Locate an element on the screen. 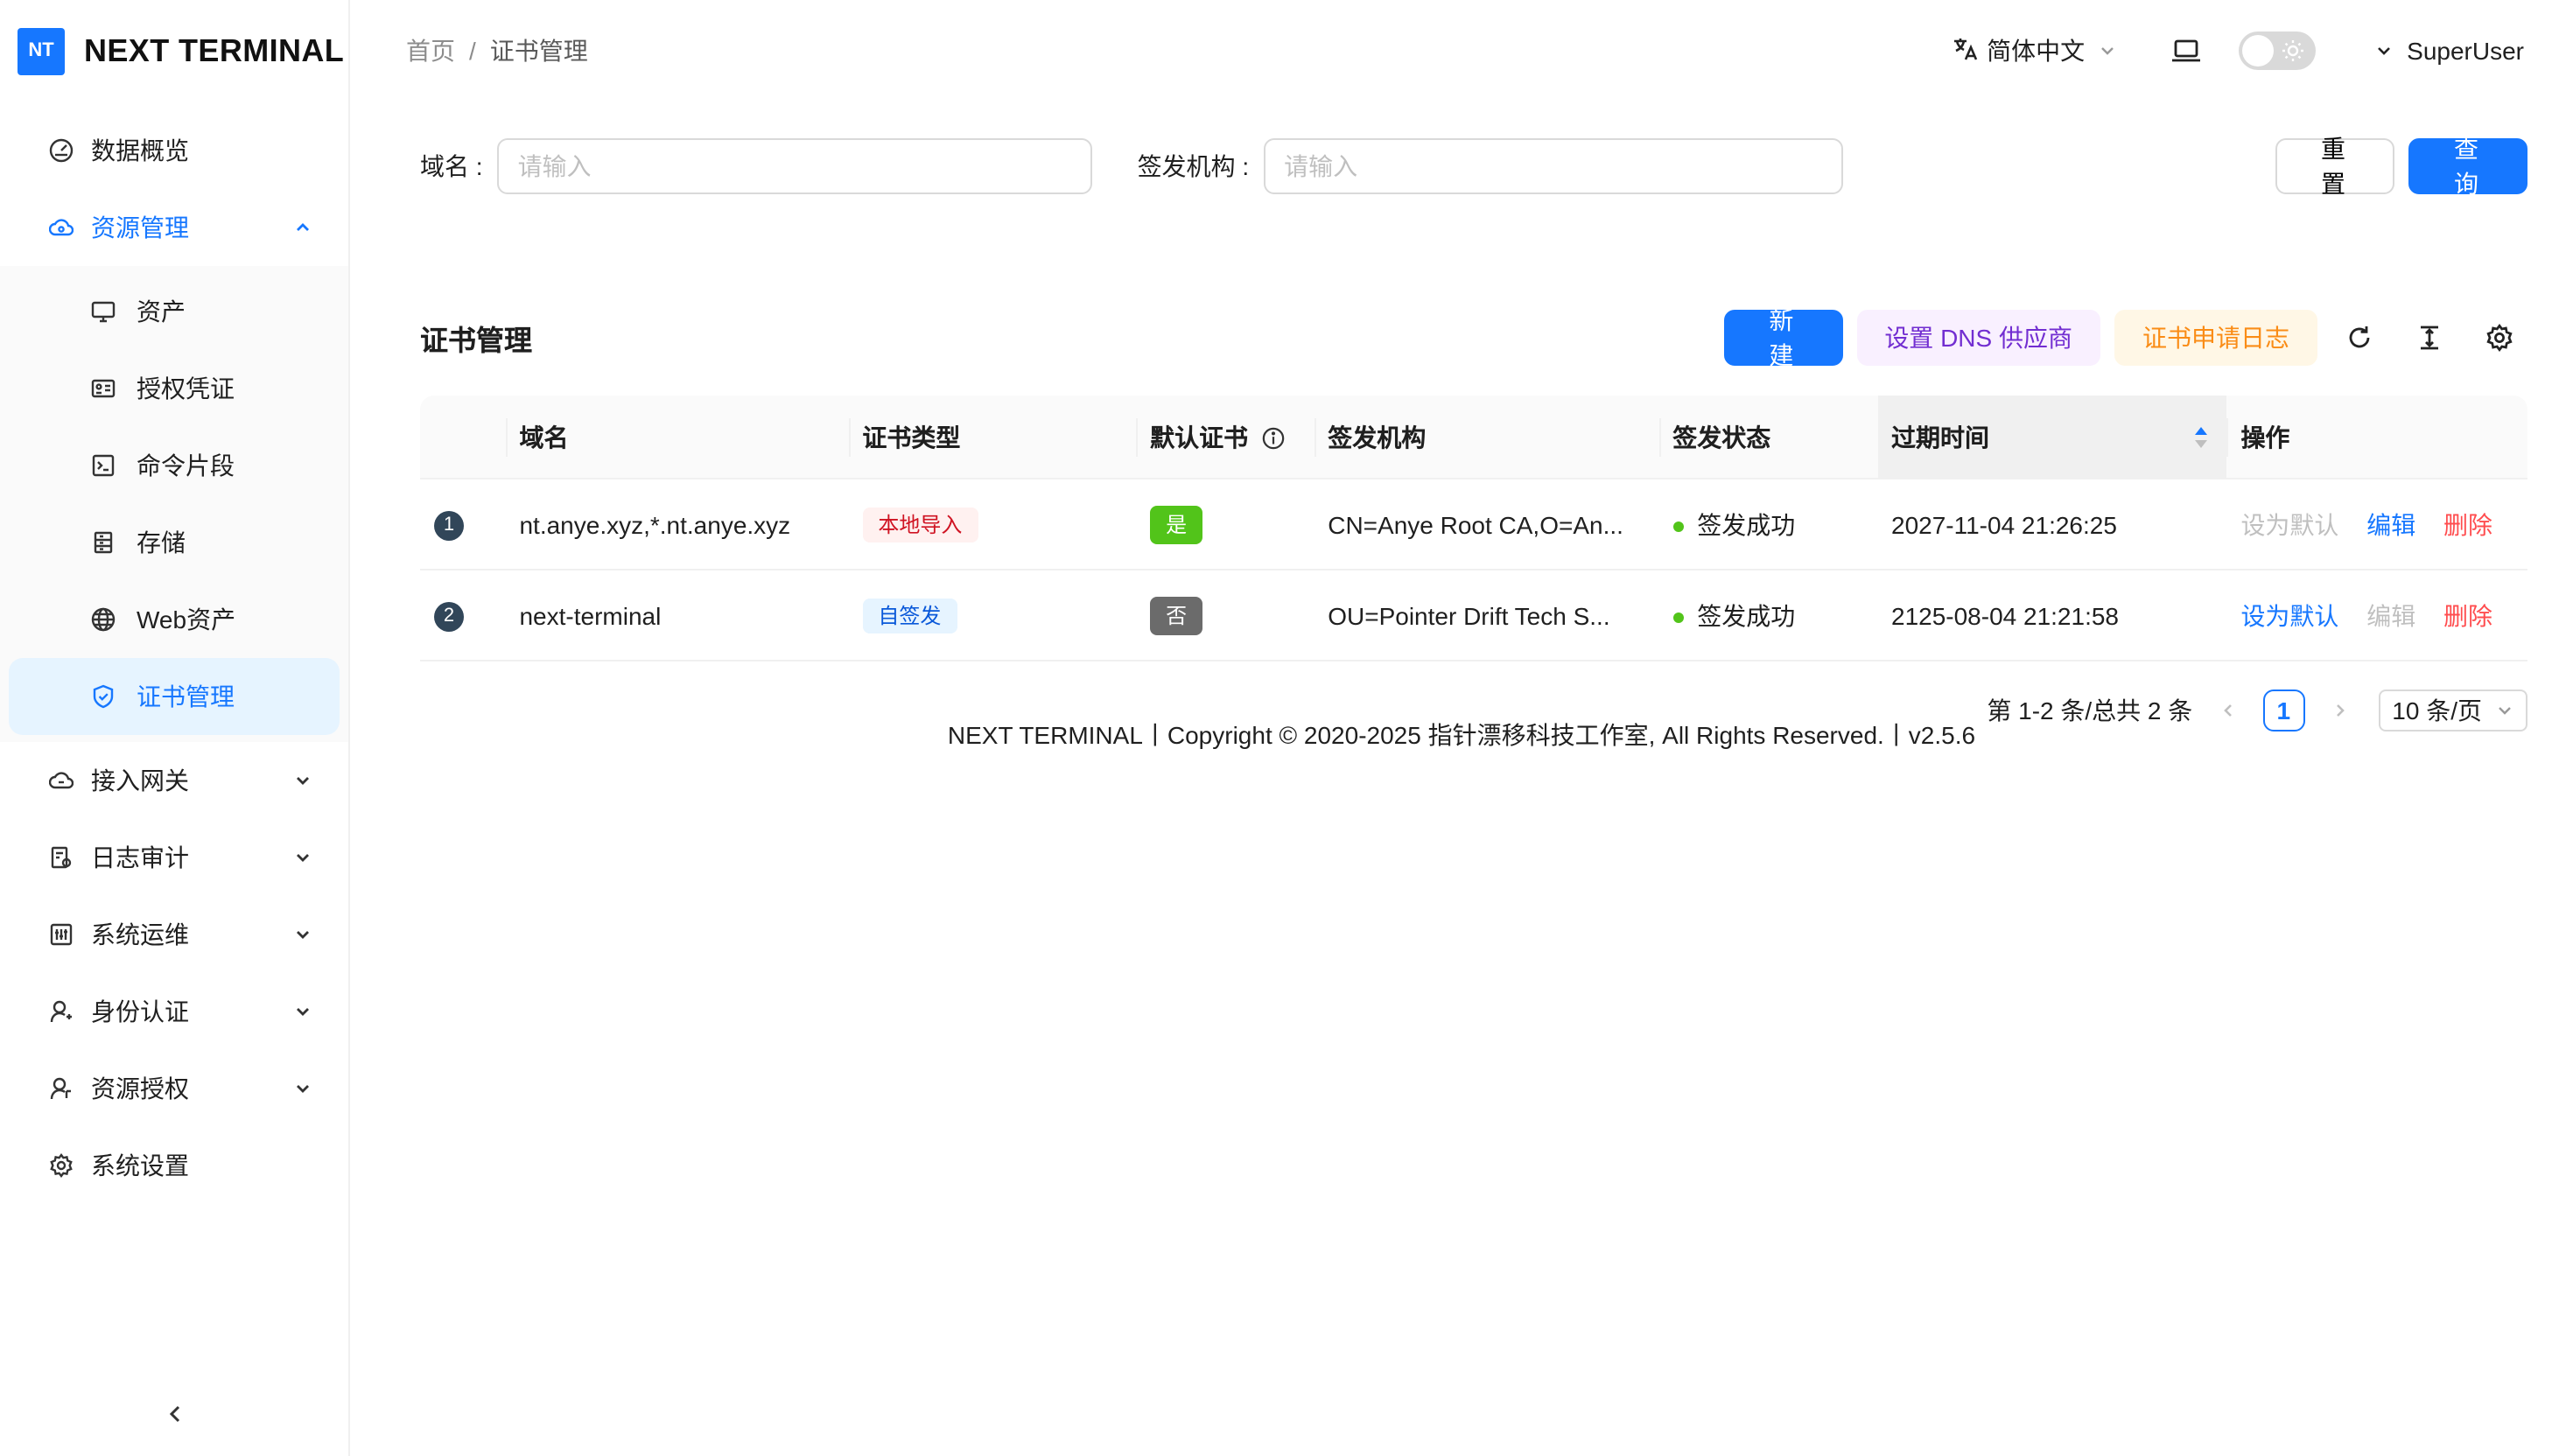 Image resolution: width=2573 pixels, height=1456 pixels. sidebar-item-asset: 资产 is located at coordinates (174, 311).